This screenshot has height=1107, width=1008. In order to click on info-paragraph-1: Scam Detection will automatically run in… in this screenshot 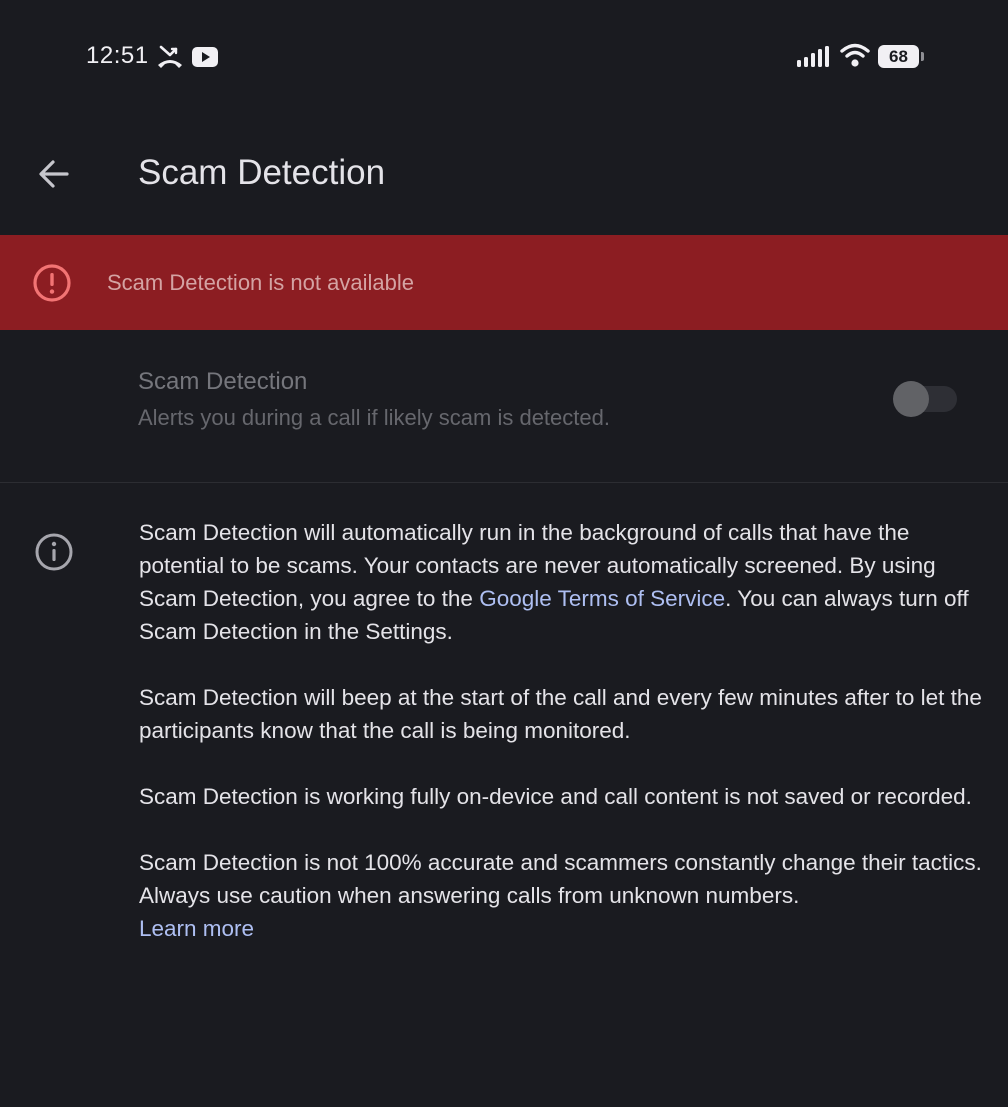, I will do `click(562, 582)`.